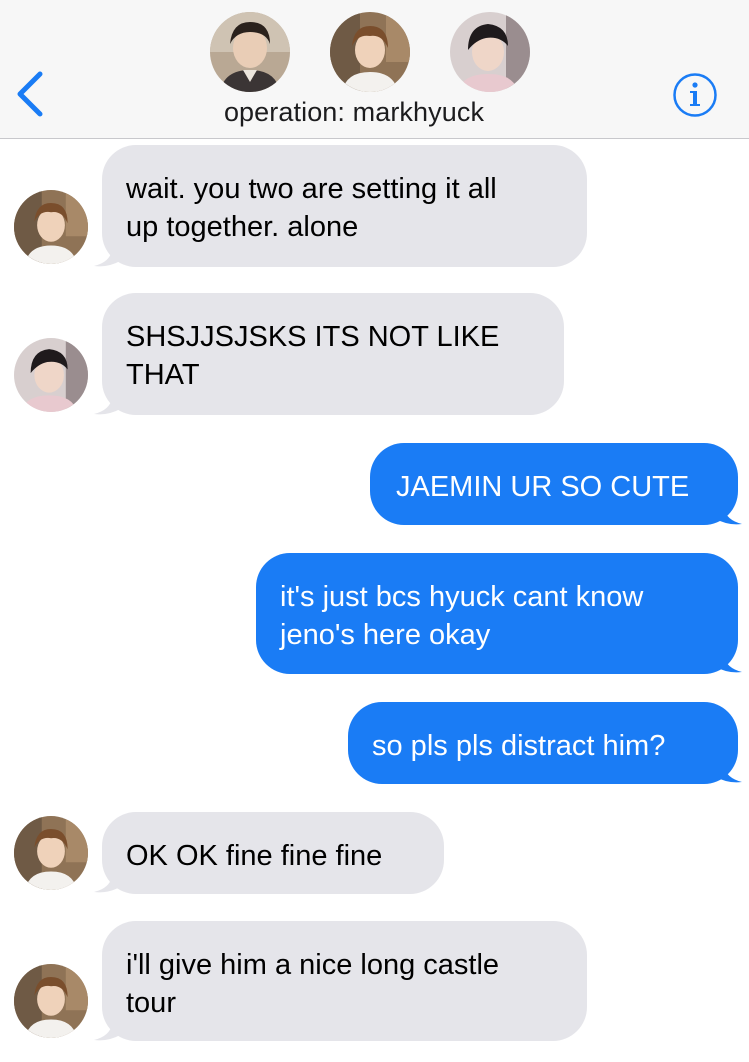  I want to click on info-button, so click(695, 95).